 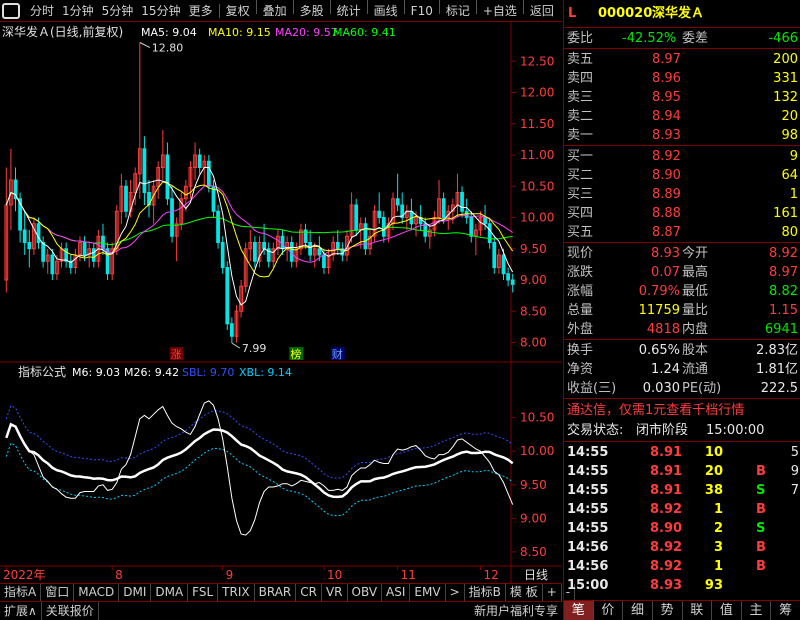 I want to click on right-tab-2: 细, so click(x=638, y=610).